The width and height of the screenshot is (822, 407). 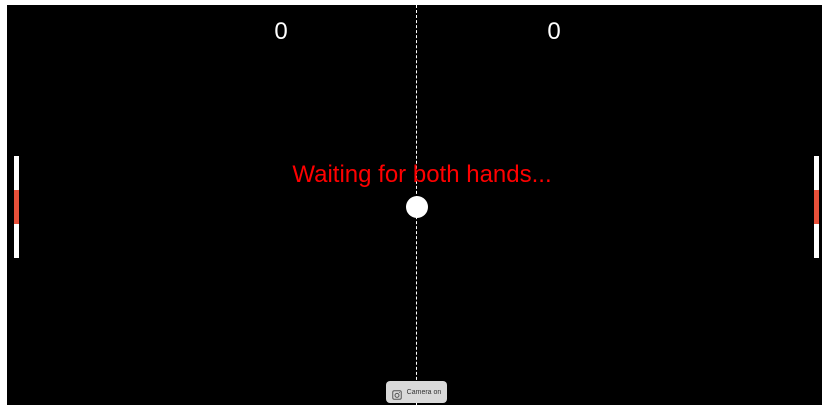 I want to click on camera-toggle-button: Camera on, so click(x=416, y=392).